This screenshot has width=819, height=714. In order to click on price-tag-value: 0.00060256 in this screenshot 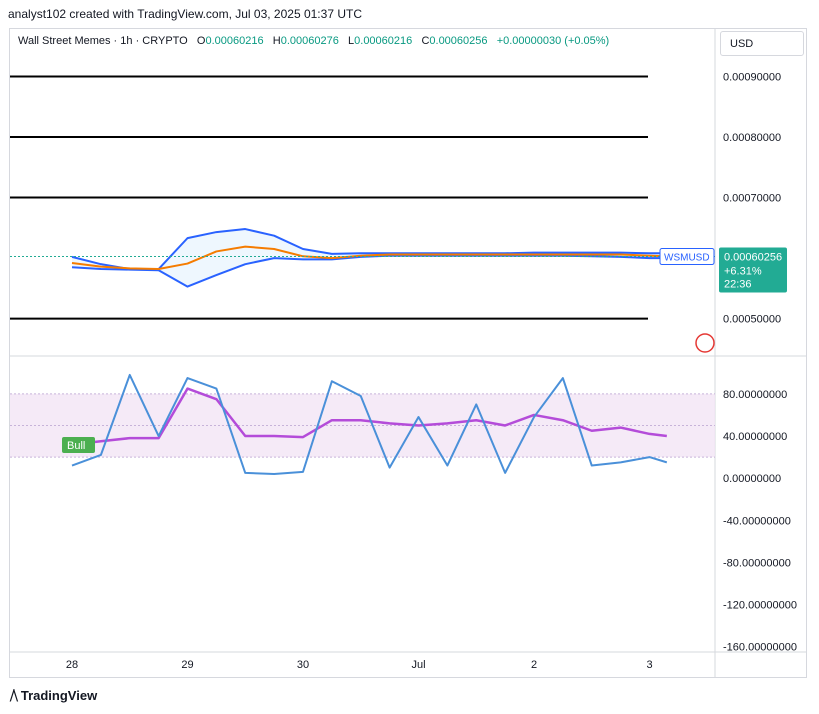, I will do `click(753, 258)`.